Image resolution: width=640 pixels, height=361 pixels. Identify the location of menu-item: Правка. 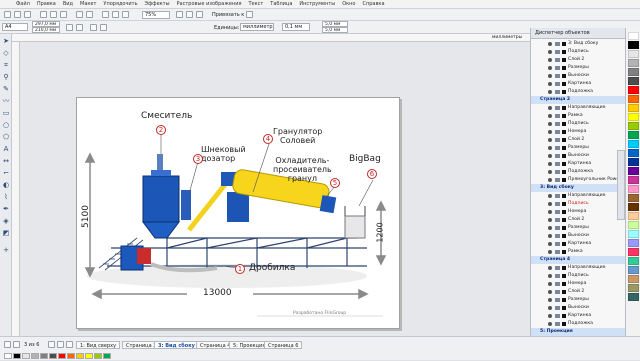
(46, 4).